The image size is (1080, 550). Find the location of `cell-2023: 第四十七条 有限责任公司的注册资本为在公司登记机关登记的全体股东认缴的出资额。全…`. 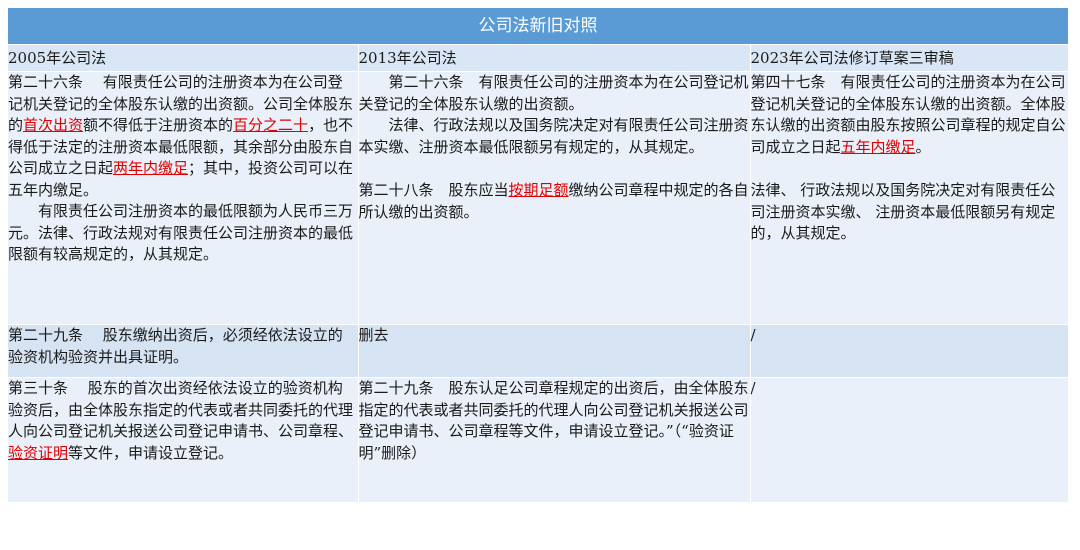

cell-2023: 第四十七条 有限责任公司的注册资本为在公司登记机关登记的全体股东认缴的出资额。全… is located at coordinates (909, 198).